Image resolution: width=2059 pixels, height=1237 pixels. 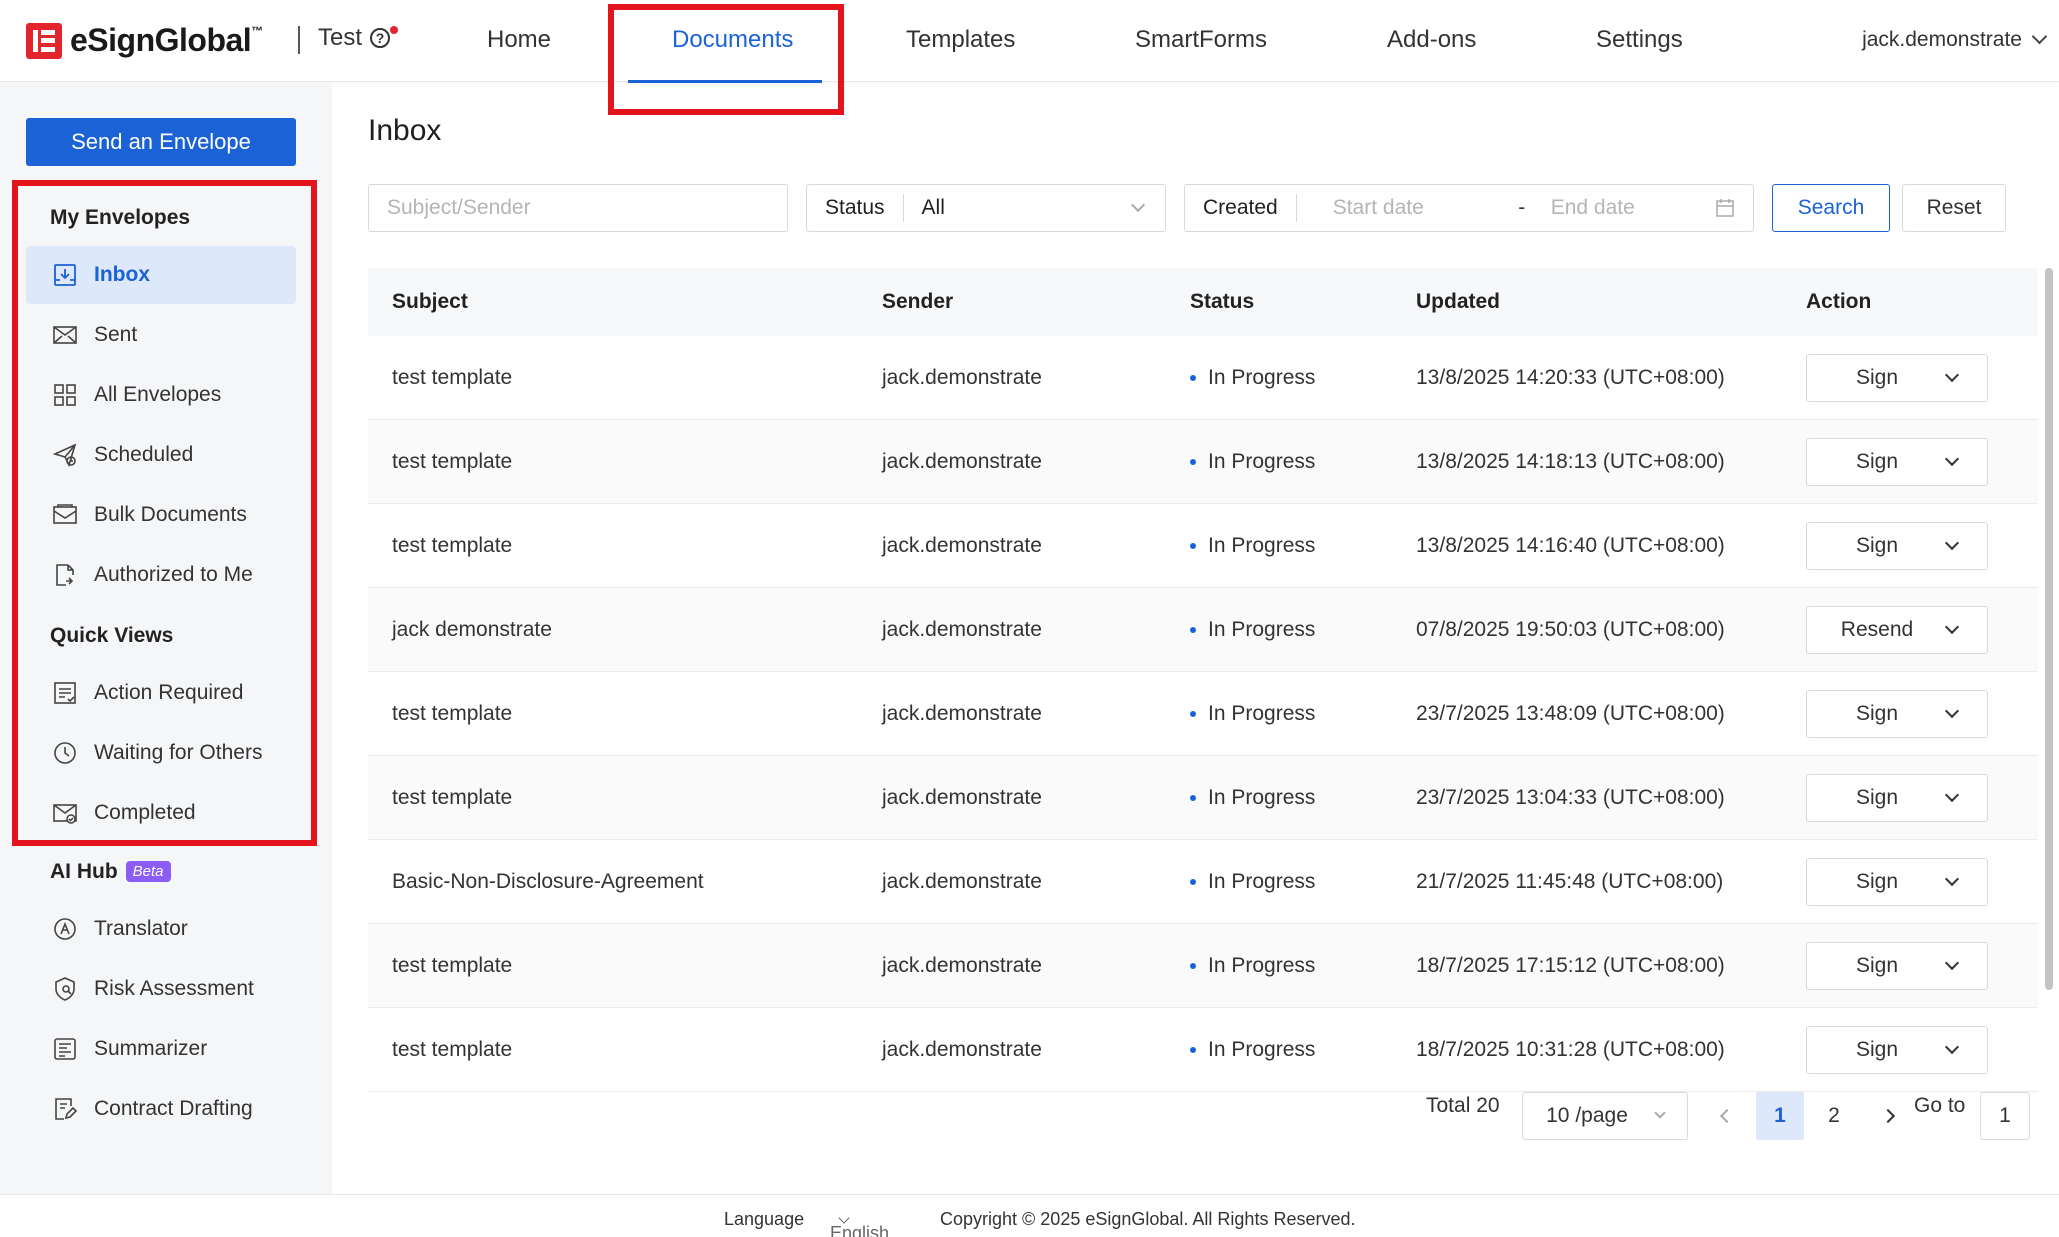 I want to click on cell-subject: Basic-Non-Disclosure-Agreement, so click(x=625, y=882).